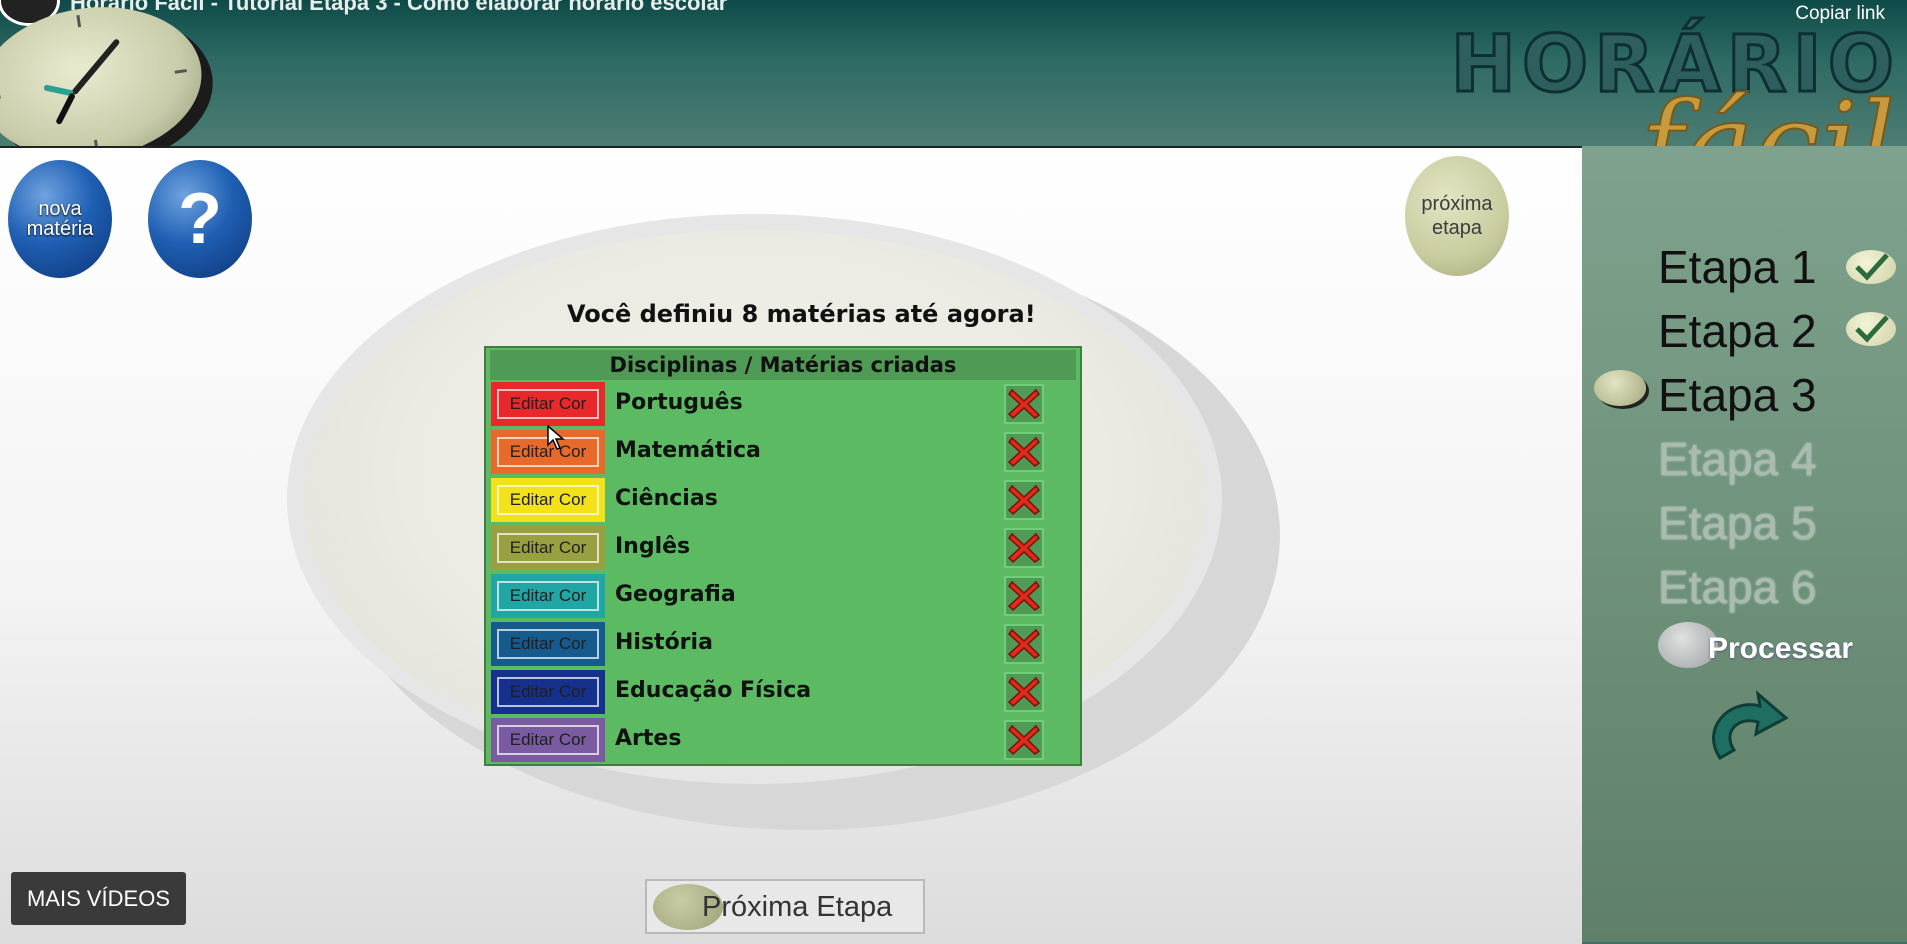  I want to click on help-button: ?, so click(200, 219).